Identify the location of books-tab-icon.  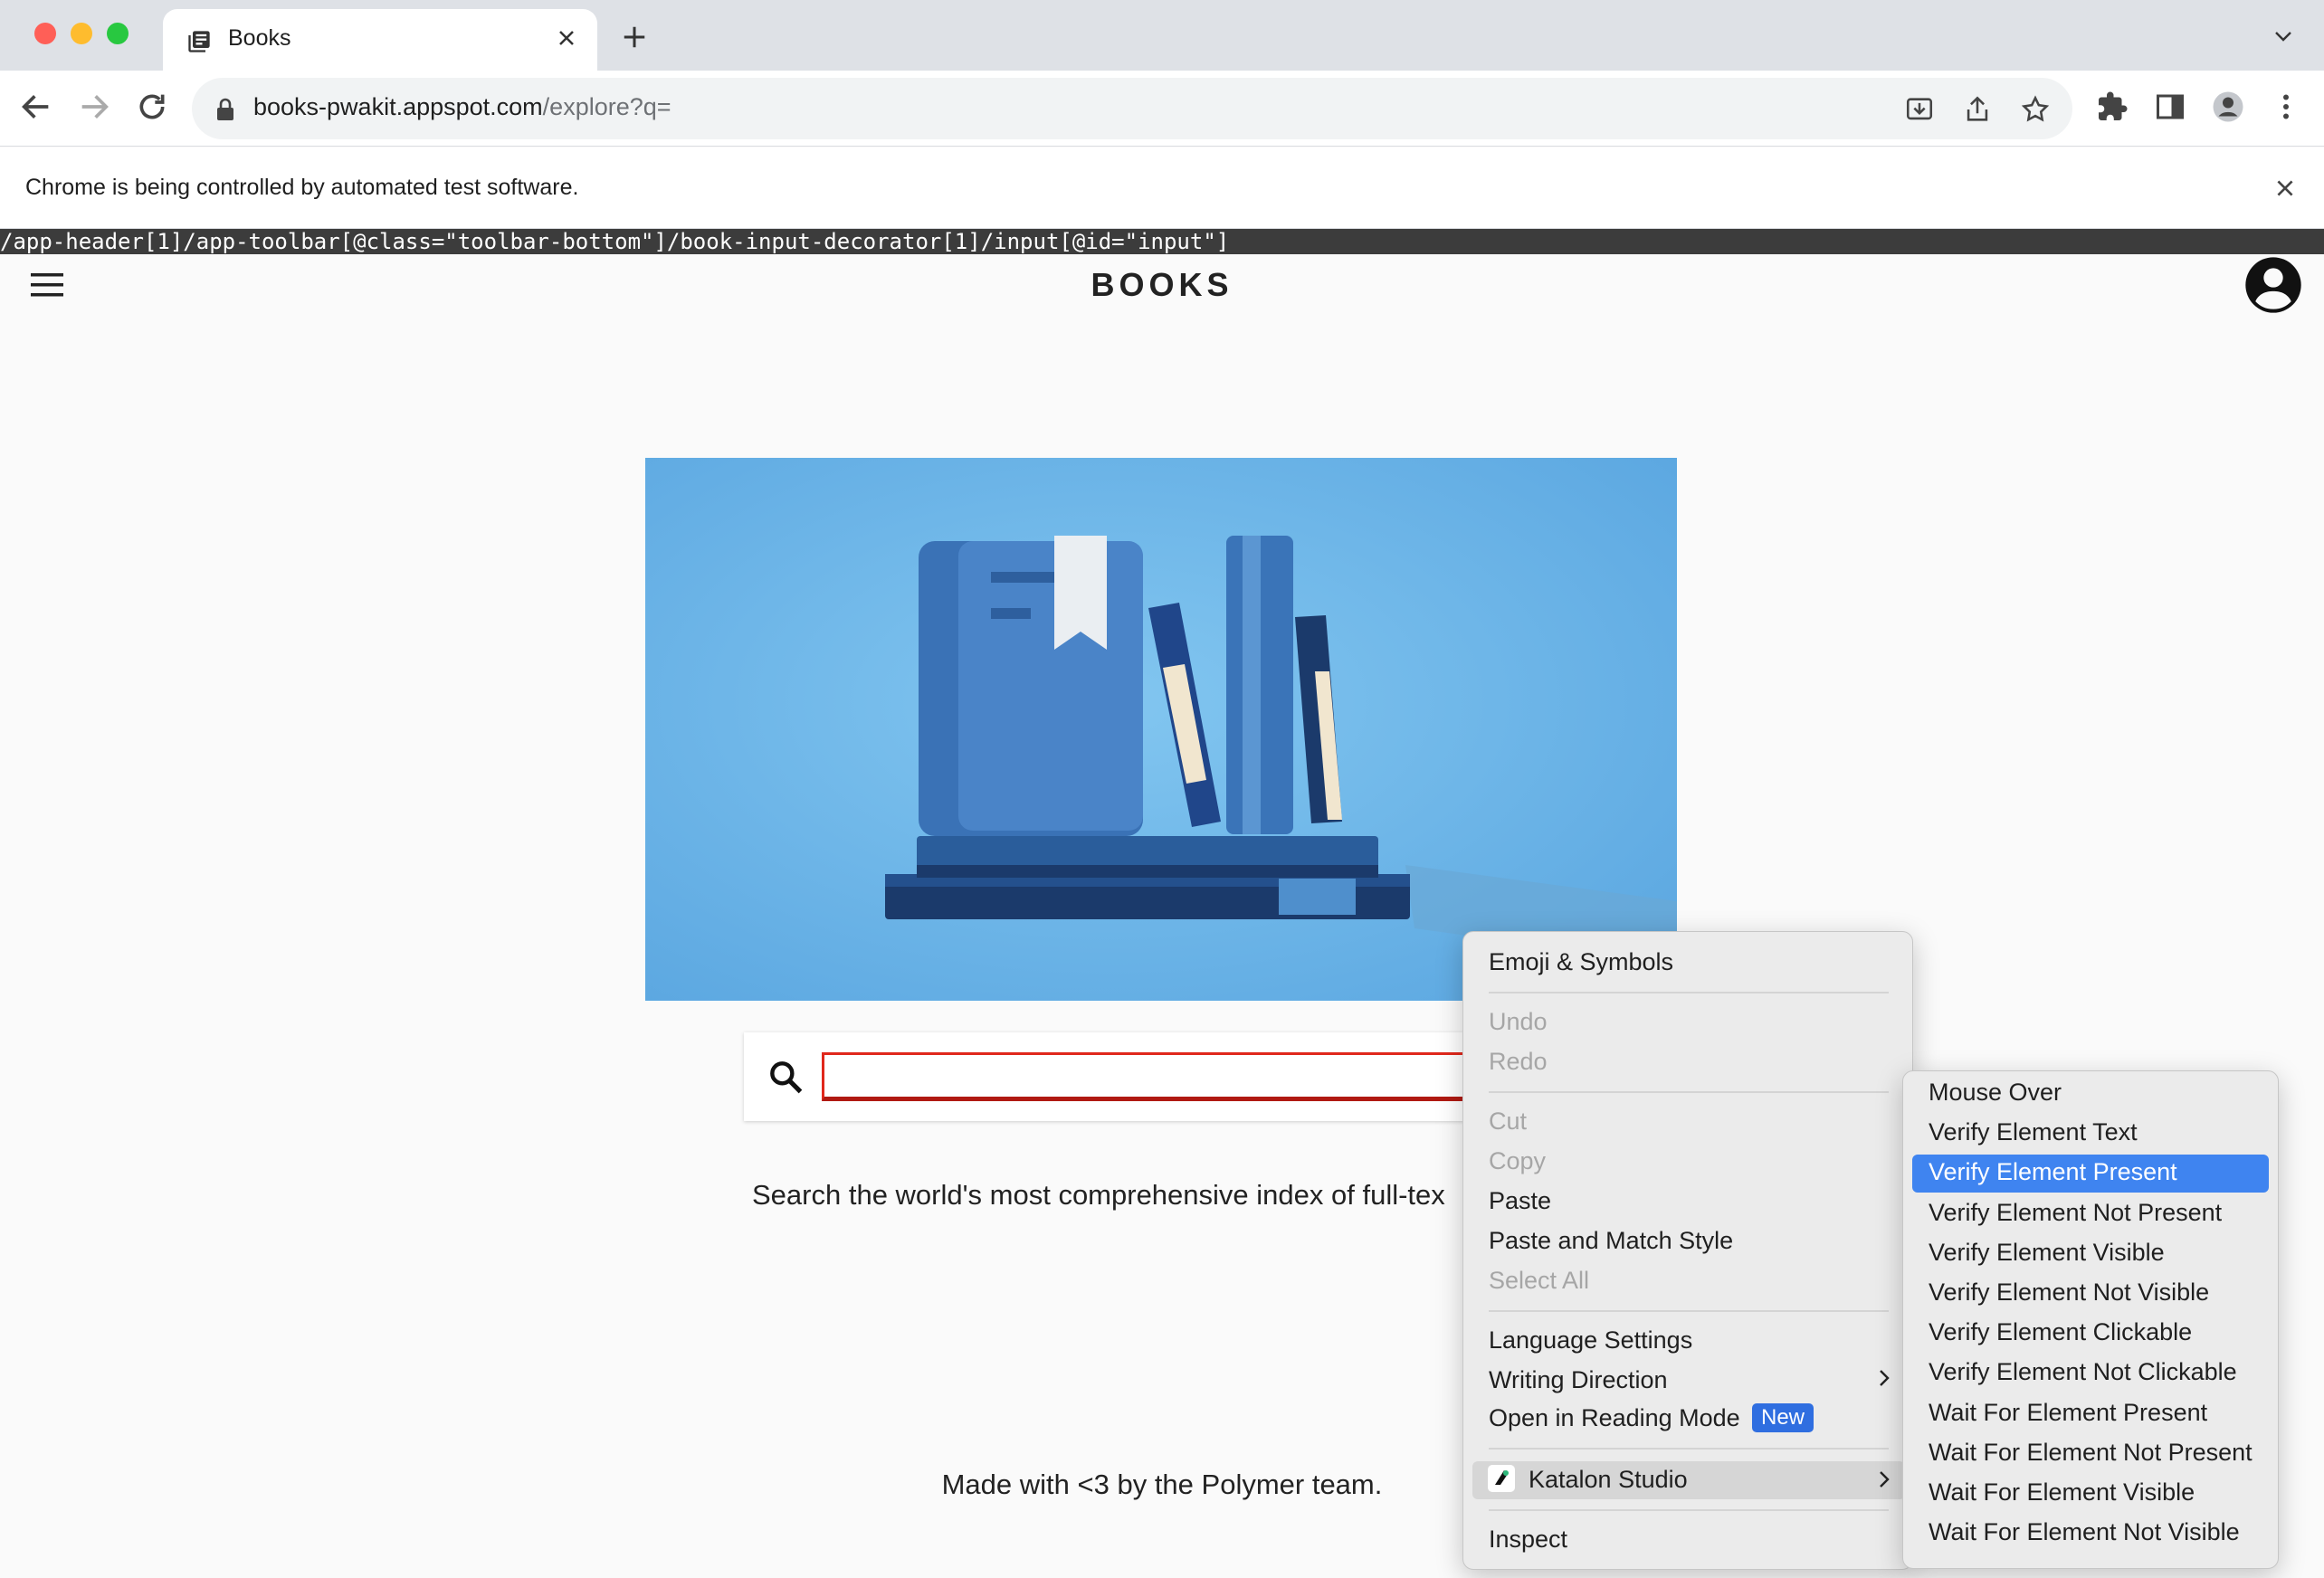
(199, 41).